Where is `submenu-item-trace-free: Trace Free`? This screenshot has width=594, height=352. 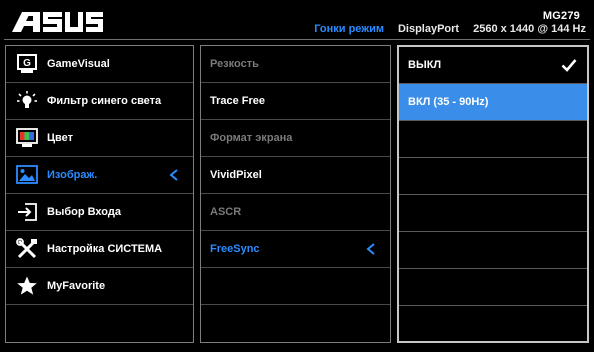 submenu-item-trace-free: Trace Free is located at coordinates (295, 101).